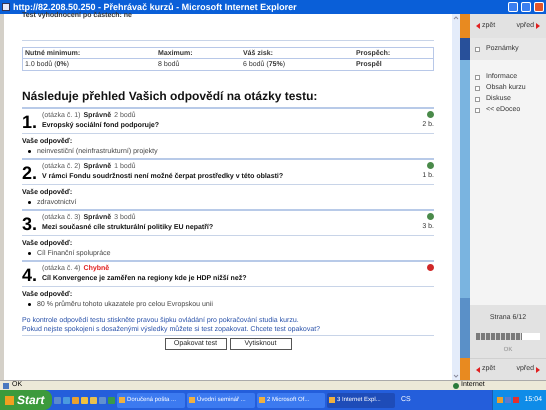 This screenshot has width=546, height=410. I want to click on minimize-icon, so click(513, 7).